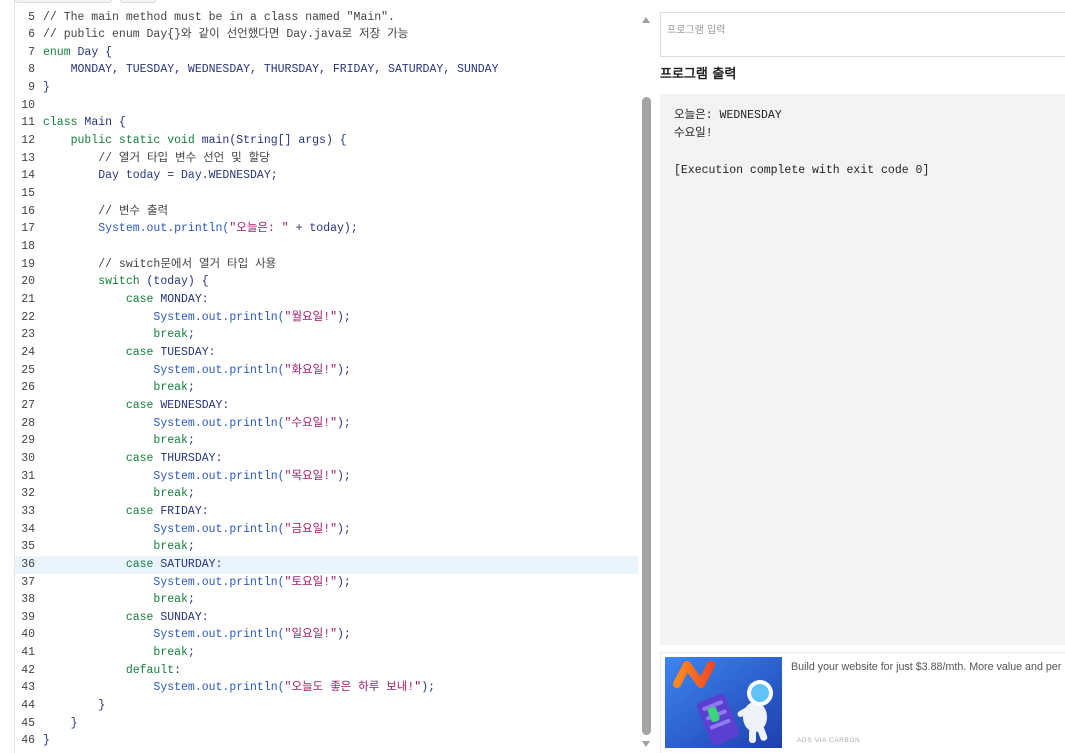 The image size is (1065, 753). I want to click on code-line: 26 break;, so click(326, 388).